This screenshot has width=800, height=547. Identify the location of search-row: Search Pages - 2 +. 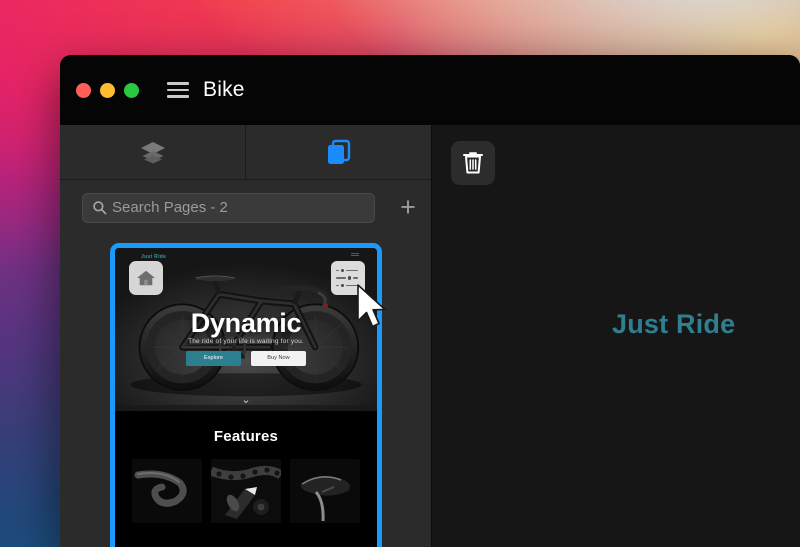
(245, 207).